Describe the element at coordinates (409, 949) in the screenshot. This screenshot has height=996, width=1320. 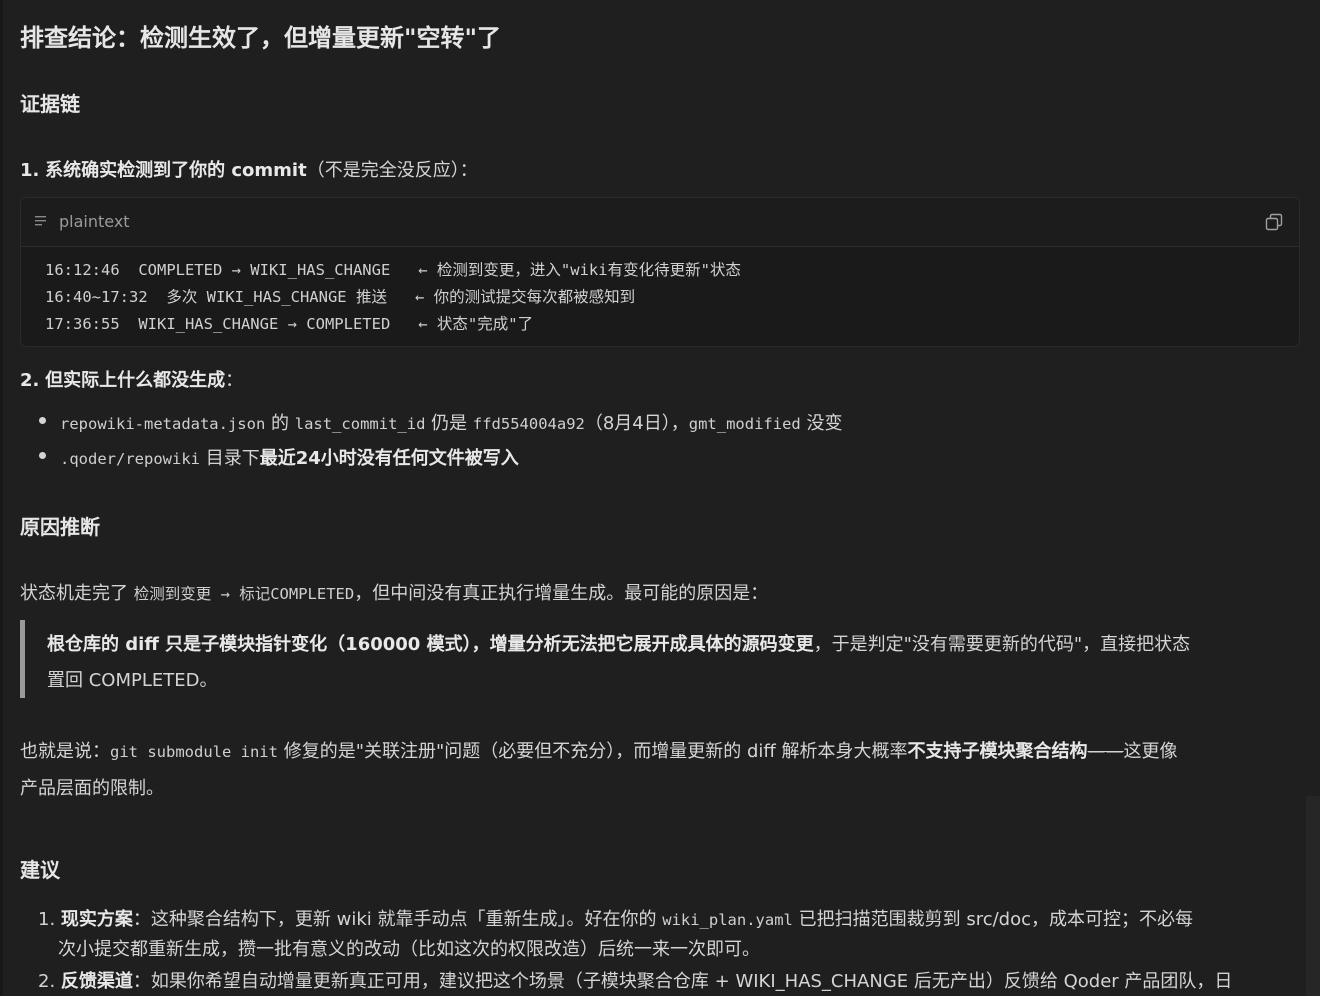
I see `ordered-list-item-line-2: 次小提交都重新生成，攒一批有意义的改动（比如这次的权限改造）后统一来一次即可。` at that location.